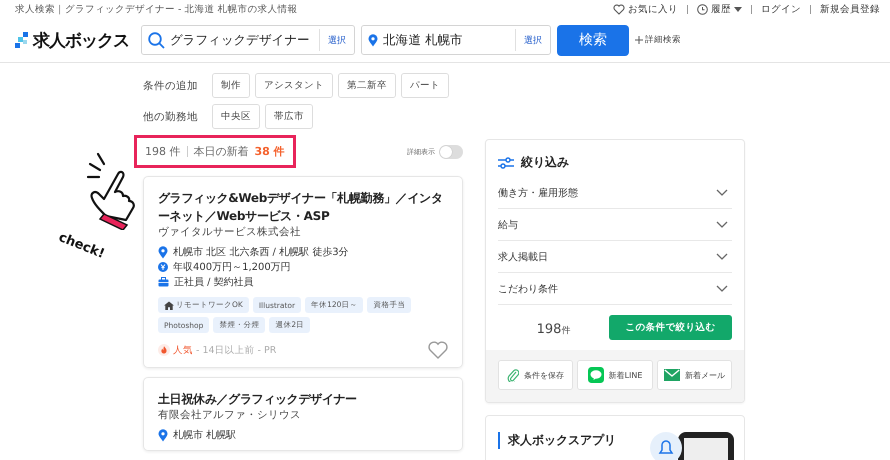  Describe the element at coordinates (615, 289) in the screenshot. I see `filter-item: こだわり条件` at that location.